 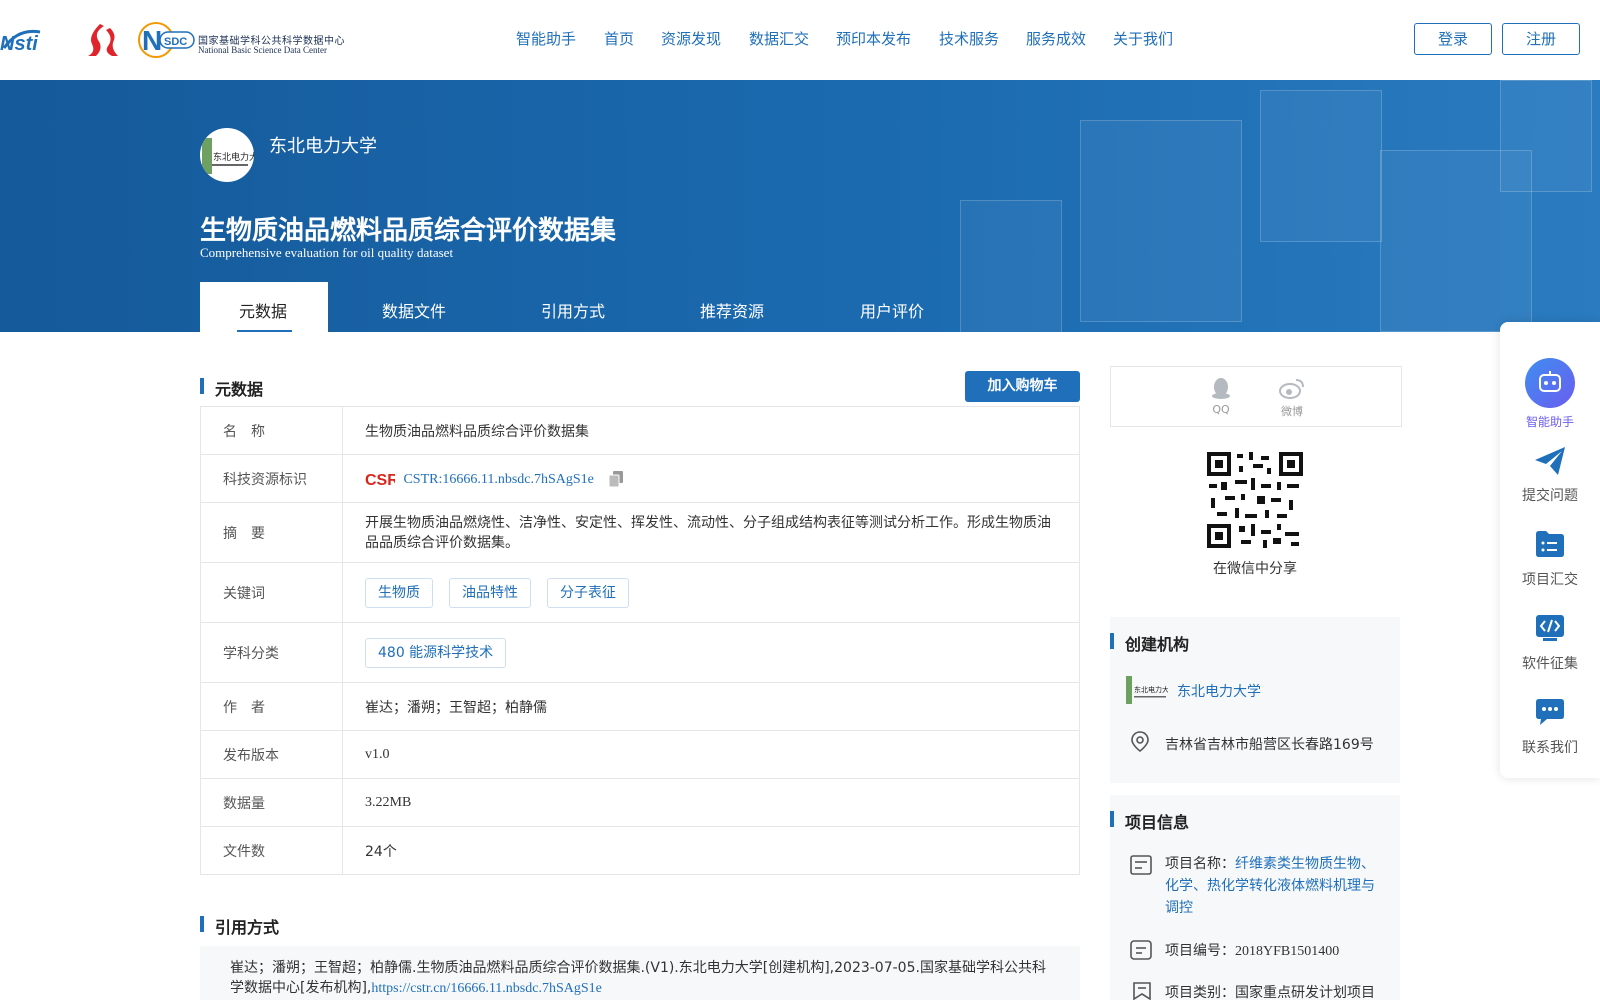 What do you see at coordinates (1550, 663) in the screenshot?
I see `sidebar-software-collection: 软件征集` at bounding box center [1550, 663].